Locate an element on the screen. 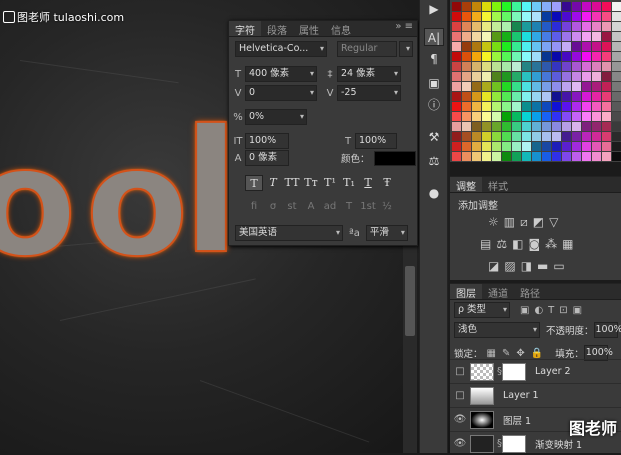 This screenshot has height=455, width=621. threshold-icon: ◨ is located at coordinates (526, 266).